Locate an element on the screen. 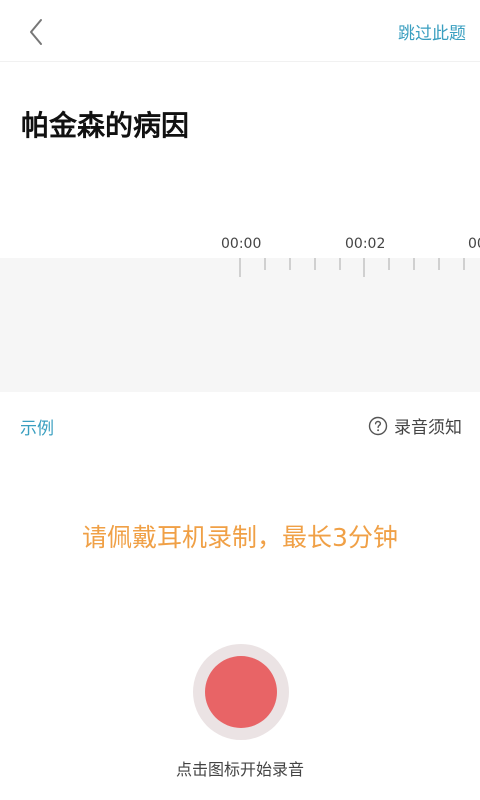  recording-notice-label: 录音须知 is located at coordinates (428, 428).